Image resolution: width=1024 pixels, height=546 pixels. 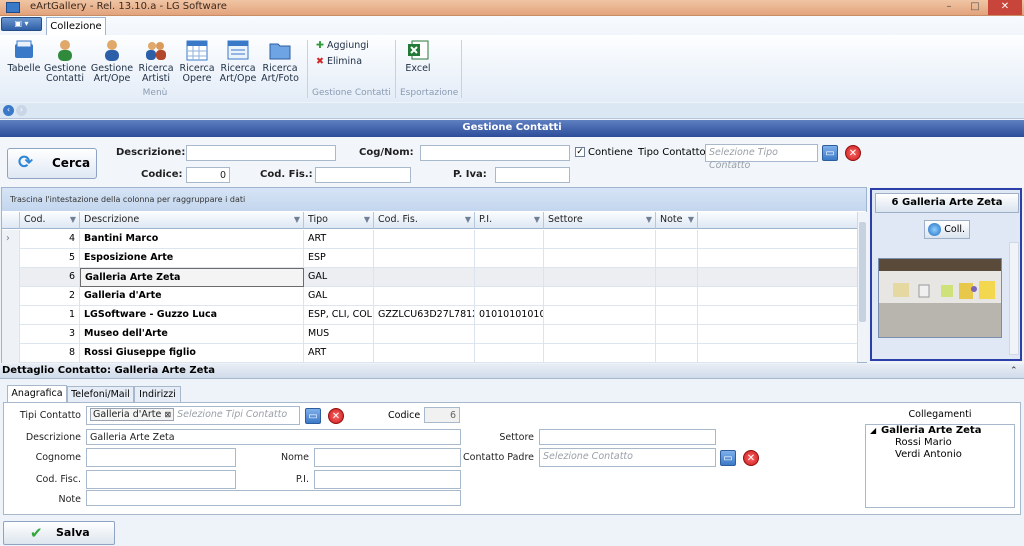 I want to click on ricerca-artisti-button: Ricerca Artisti, so click(x=156, y=63).